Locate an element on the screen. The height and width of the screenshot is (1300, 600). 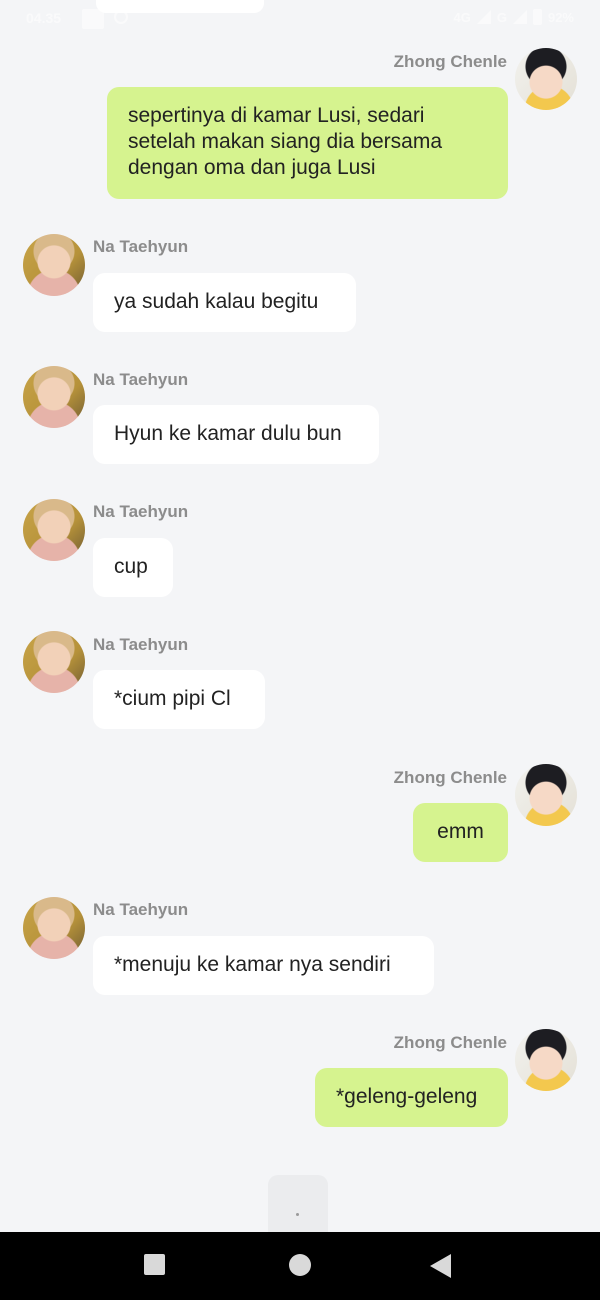
alarm-icon is located at coordinates (121, 17).